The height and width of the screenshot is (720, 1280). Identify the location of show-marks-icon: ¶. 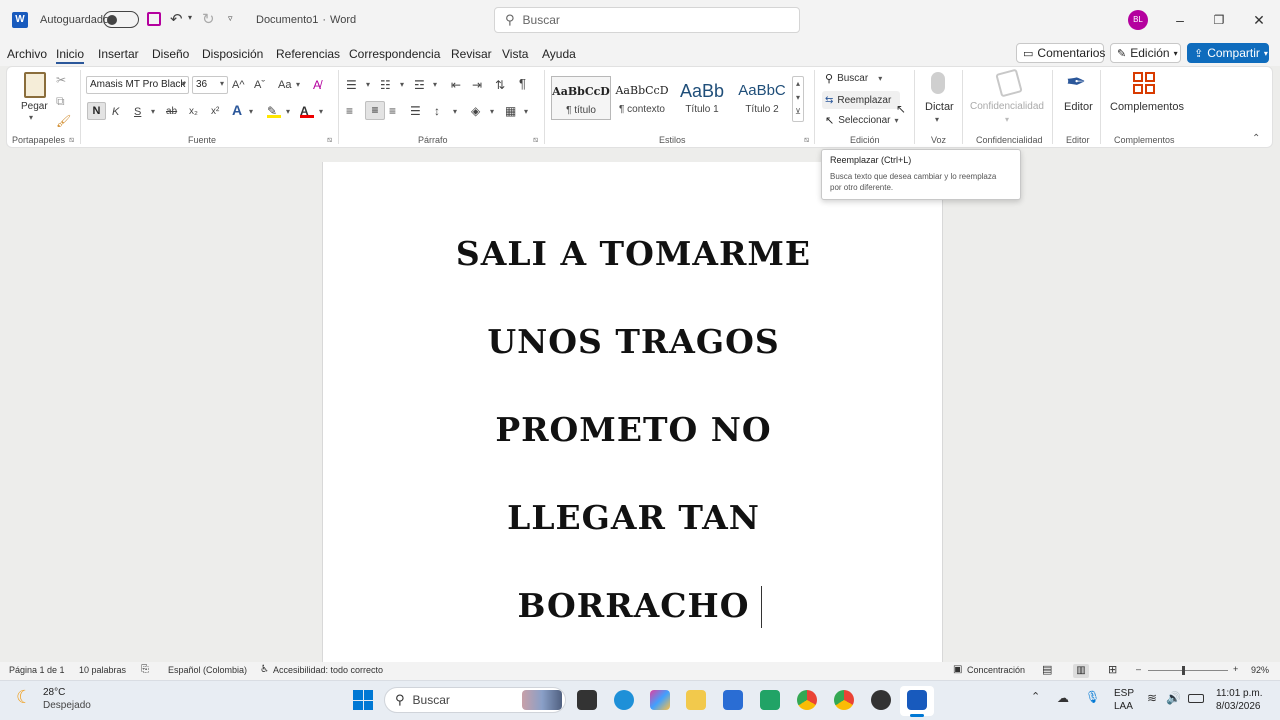
(522, 84).